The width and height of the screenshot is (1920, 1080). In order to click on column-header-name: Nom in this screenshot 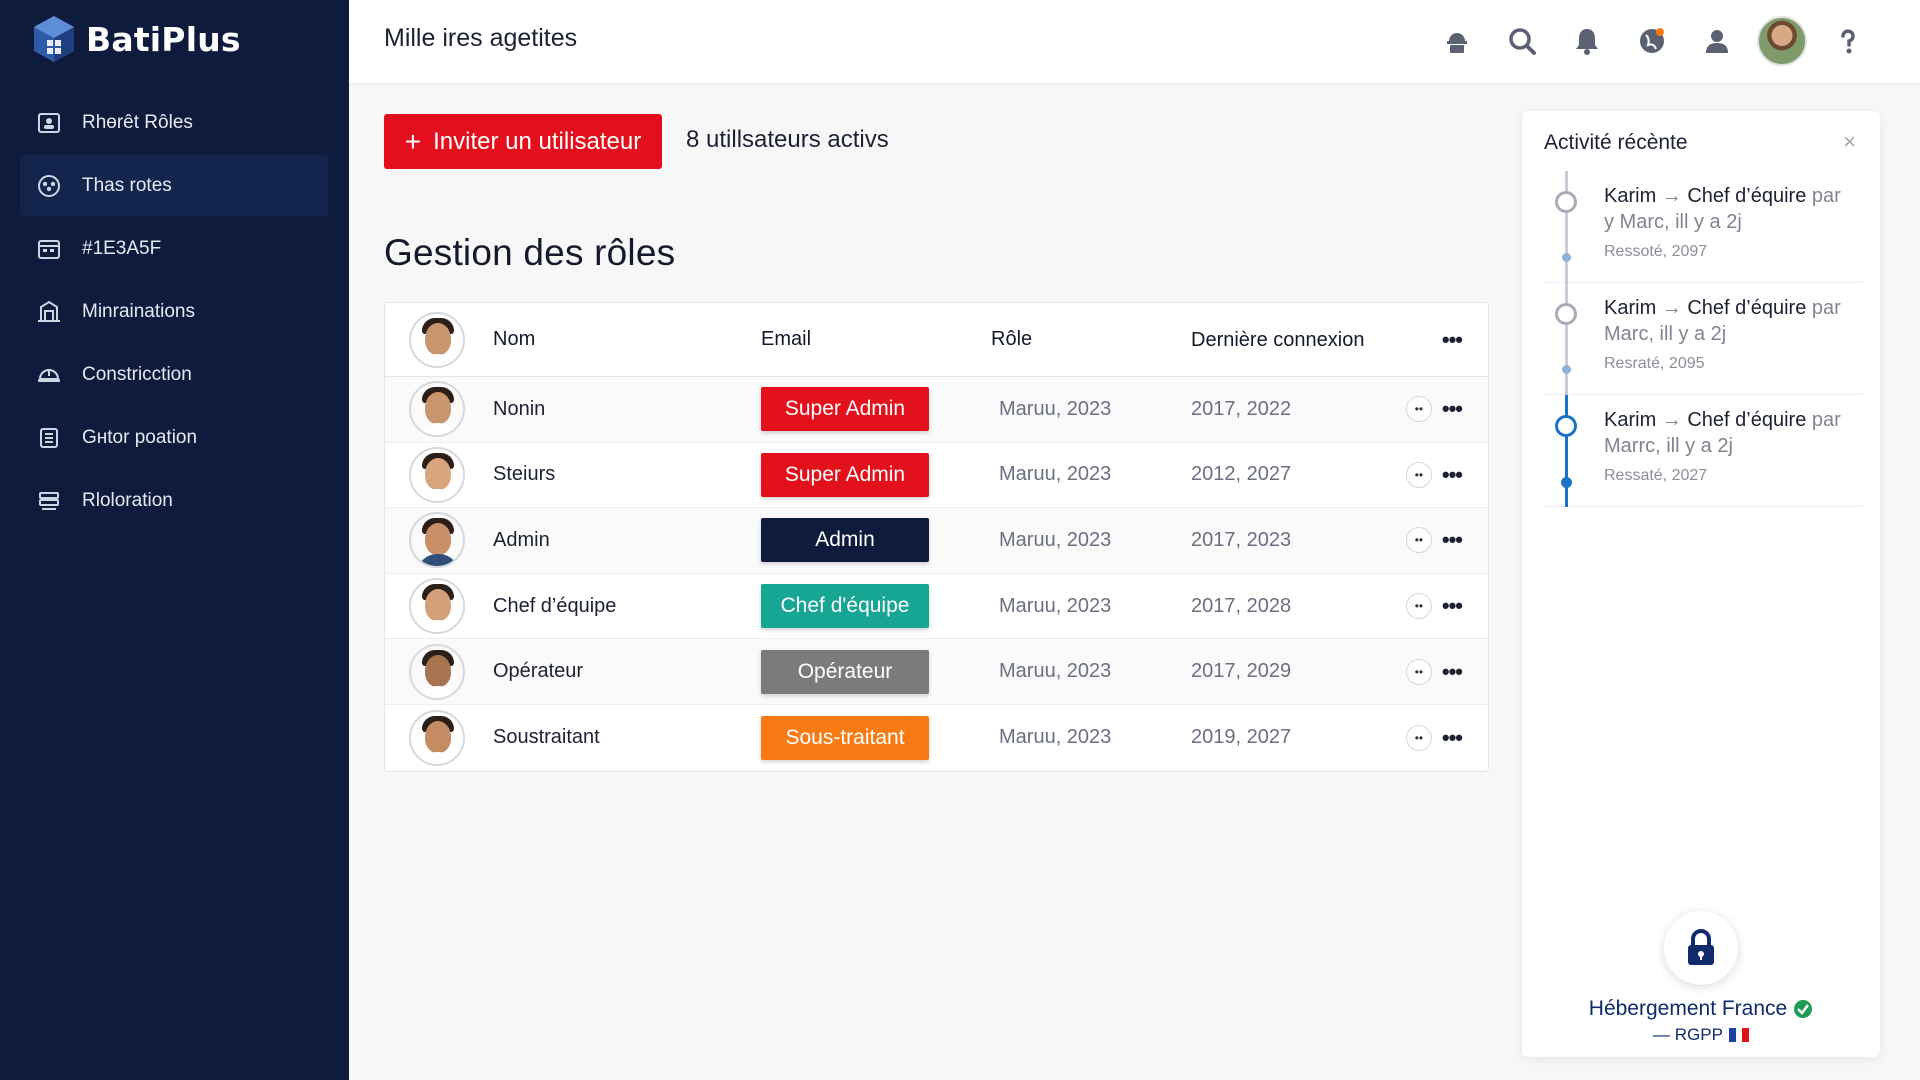, I will do `click(627, 339)`.